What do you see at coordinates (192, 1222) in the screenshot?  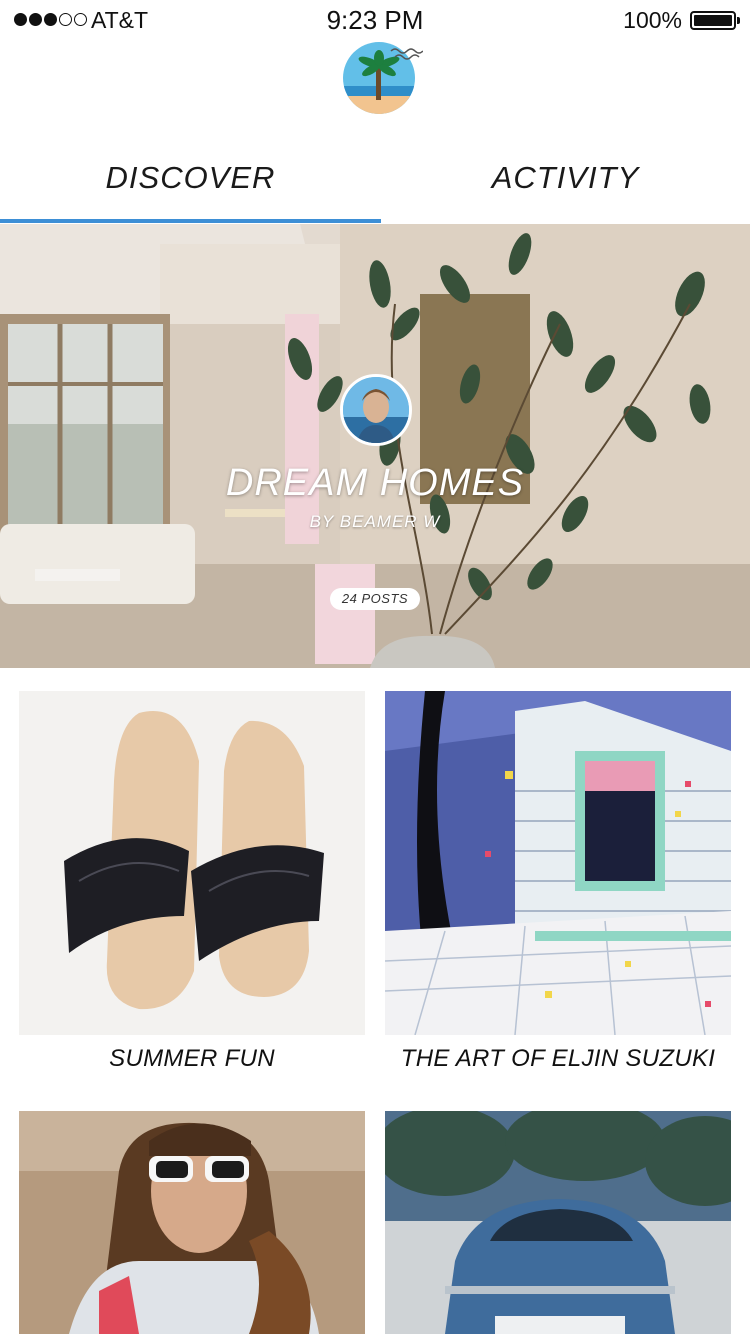 I see `woman-with-sunglasses-photo` at bounding box center [192, 1222].